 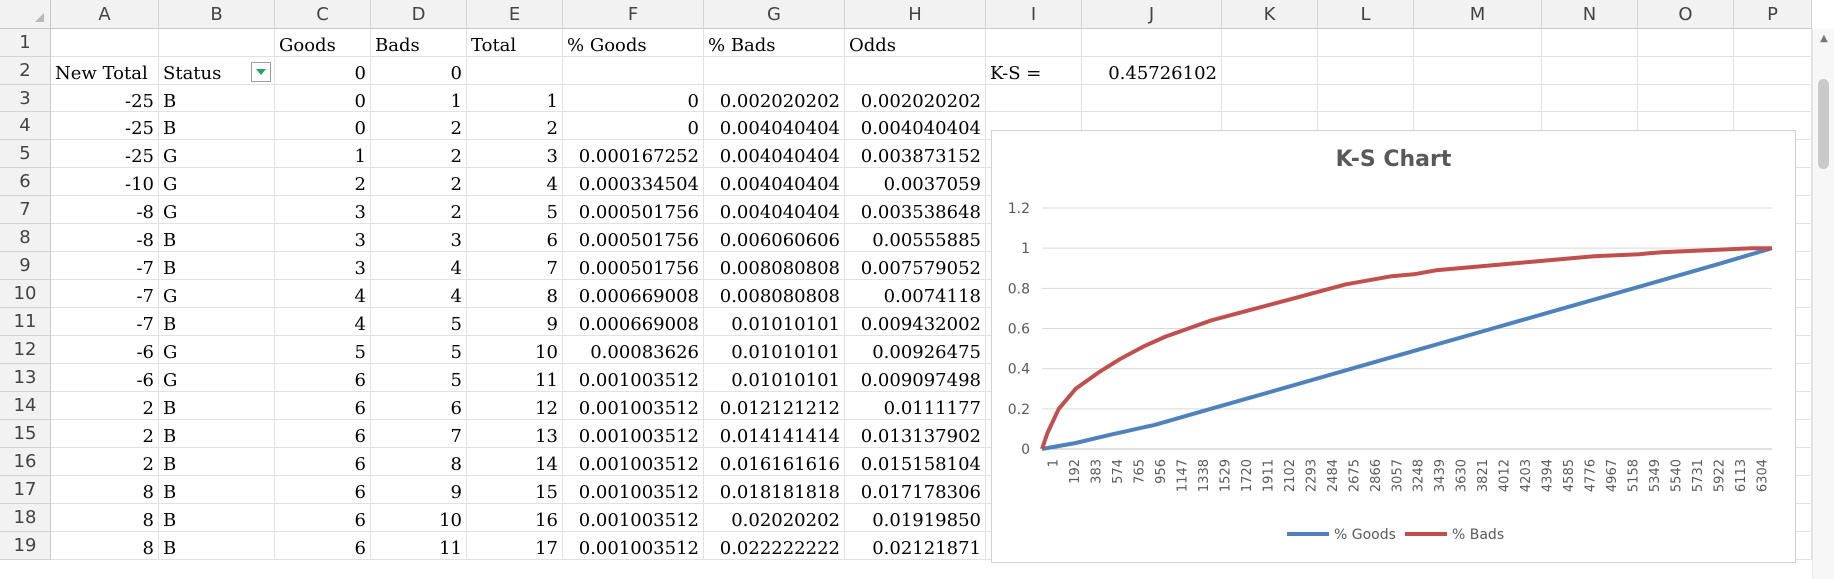 What do you see at coordinates (915, 518) in the screenshot?
I see `cell-h18: 0.01919850` at bounding box center [915, 518].